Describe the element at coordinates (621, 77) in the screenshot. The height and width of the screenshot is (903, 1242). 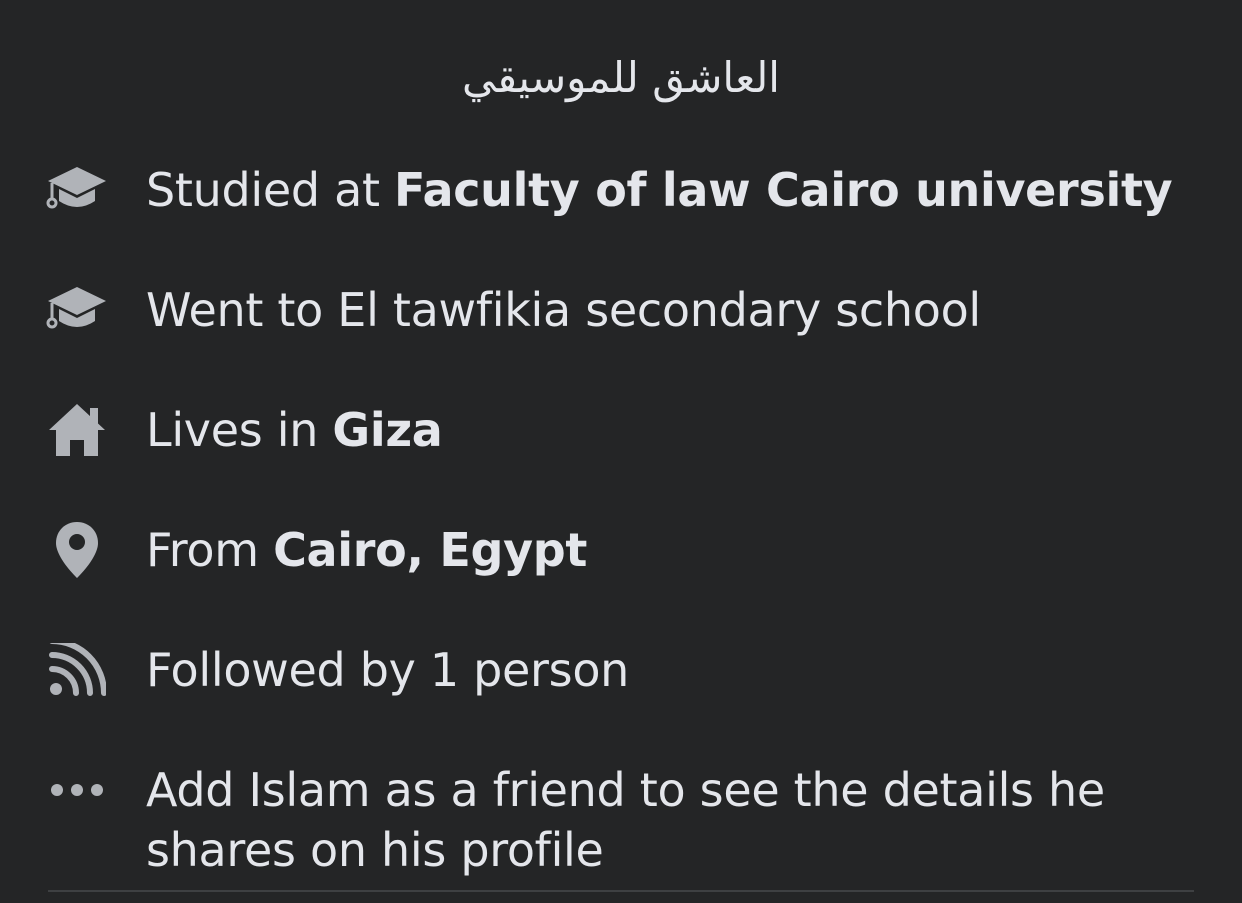
I see `profile-bio: العاشق للموسيقي` at that location.